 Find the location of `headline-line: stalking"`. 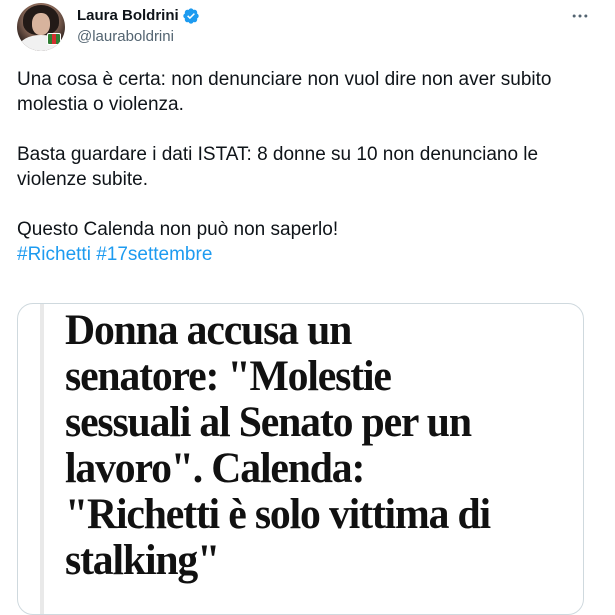

headline-line: stalking" is located at coordinates (142, 560).